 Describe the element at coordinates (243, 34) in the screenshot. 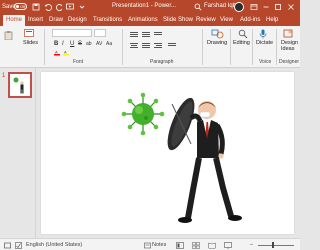

I see `editing-icon` at that location.